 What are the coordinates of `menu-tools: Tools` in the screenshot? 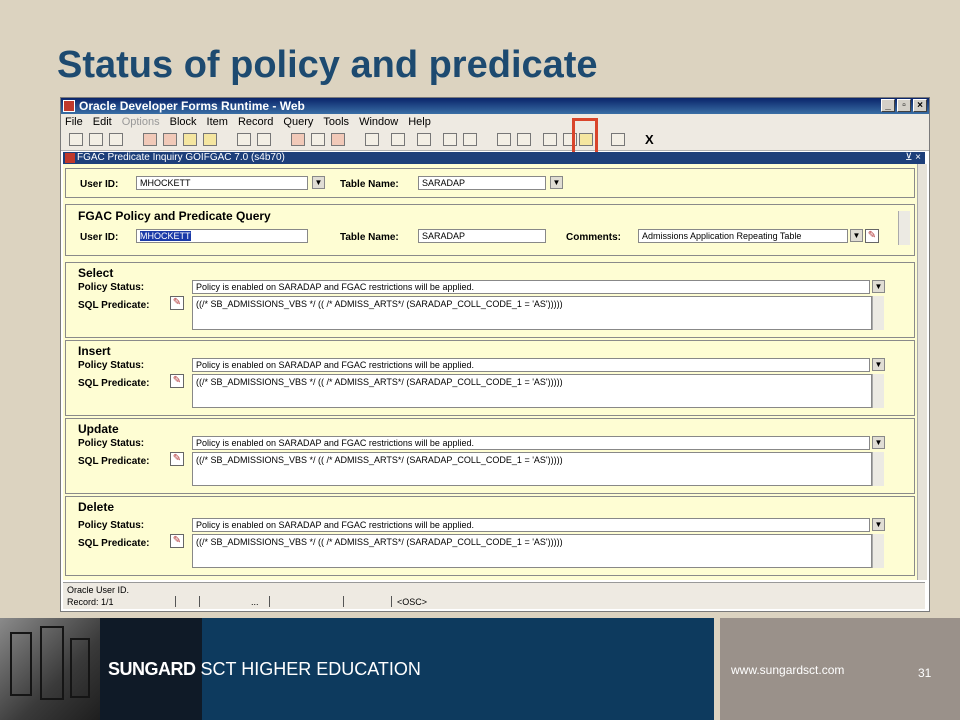 It's located at (336, 122).